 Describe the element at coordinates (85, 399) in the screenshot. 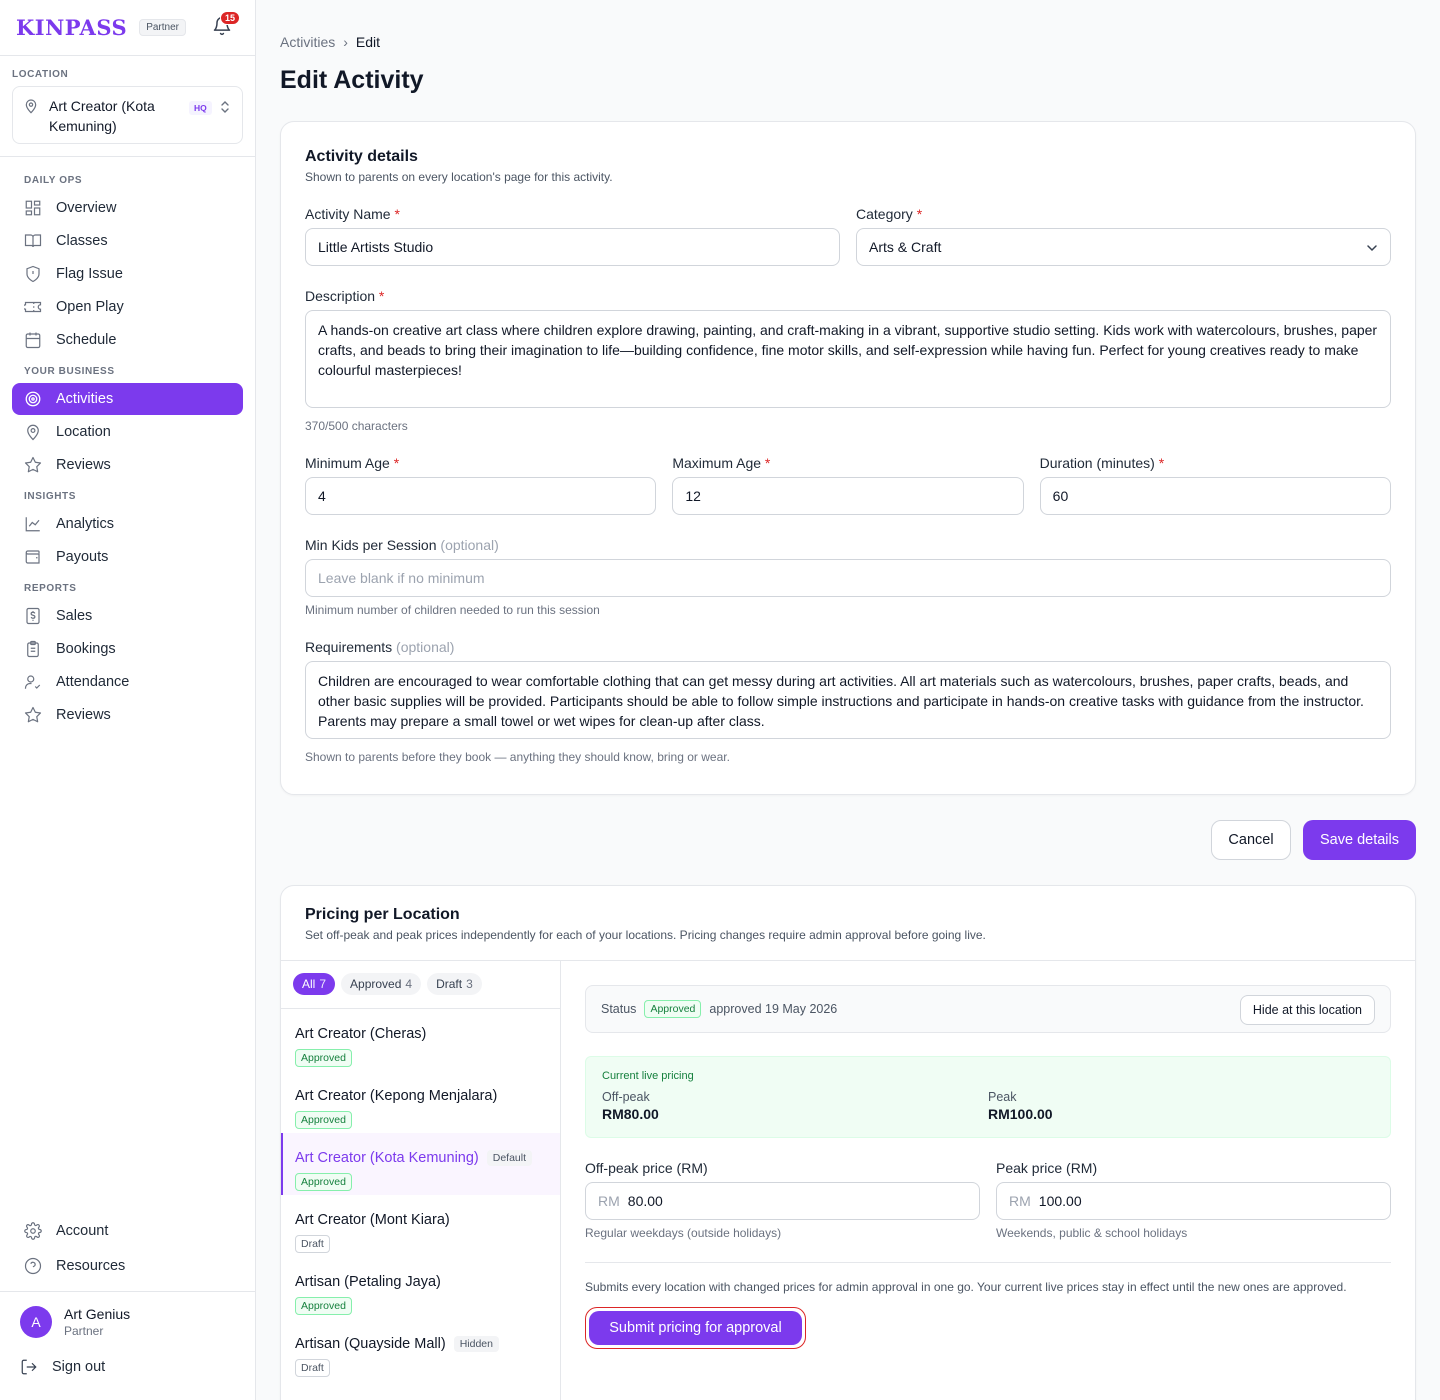

I see `nav-label: Activities` at that location.